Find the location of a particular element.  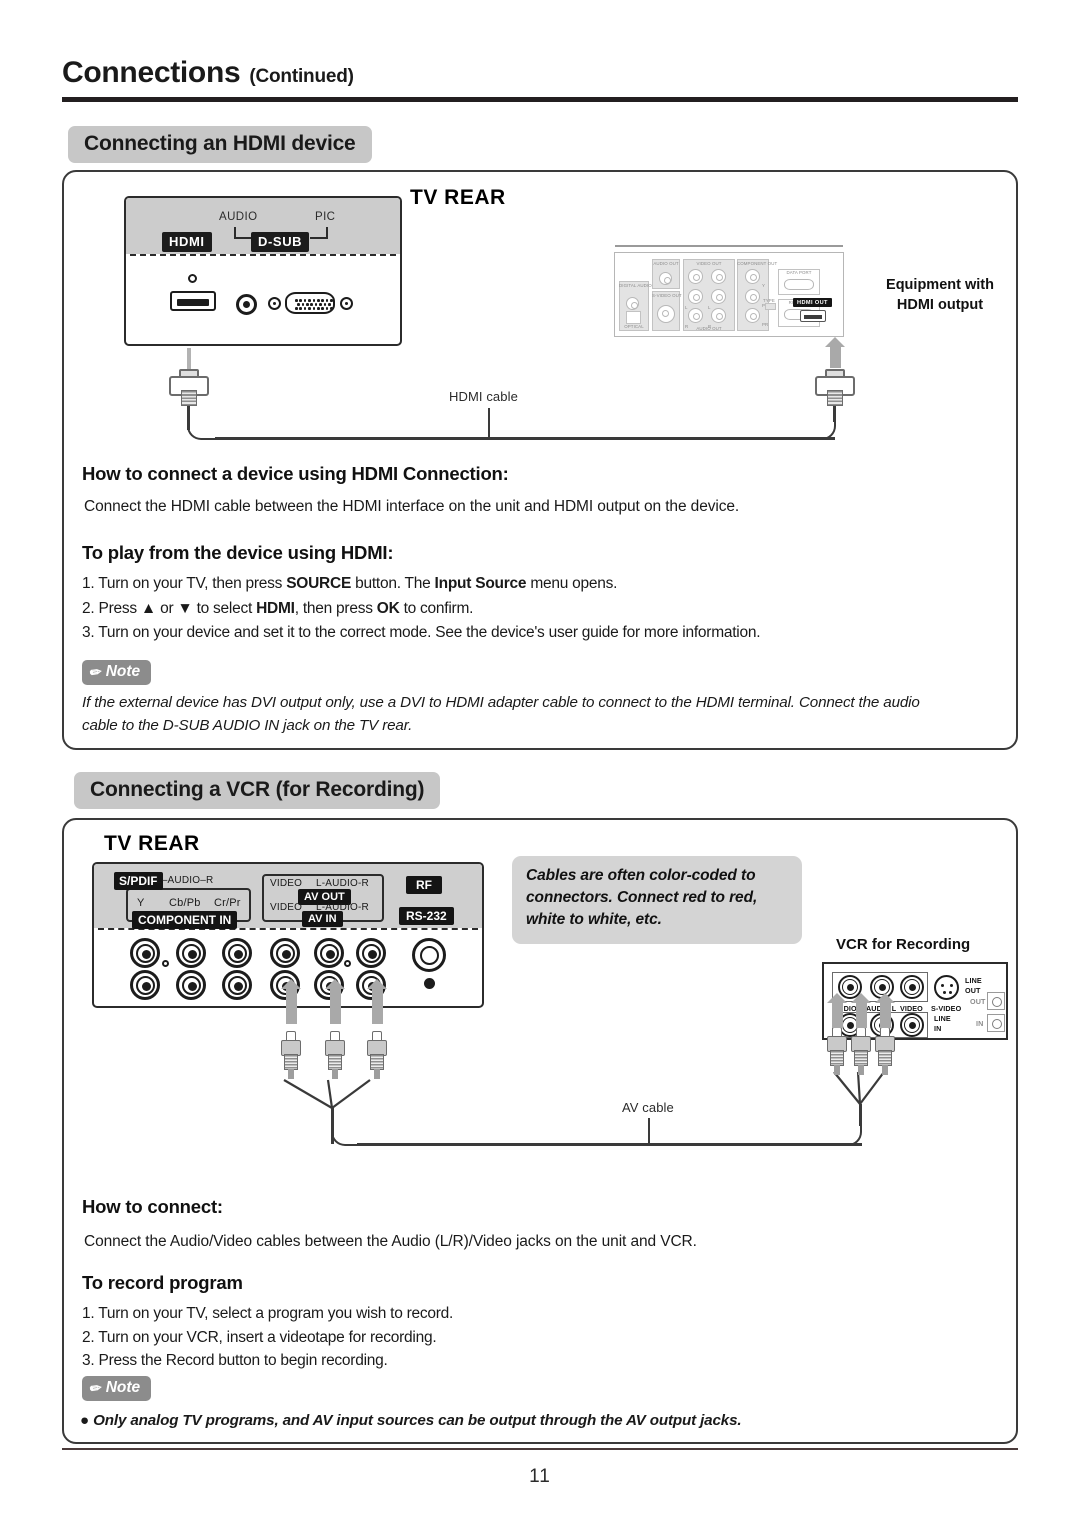

audio-out-jack-l2 is located at coordinates (718, 296).